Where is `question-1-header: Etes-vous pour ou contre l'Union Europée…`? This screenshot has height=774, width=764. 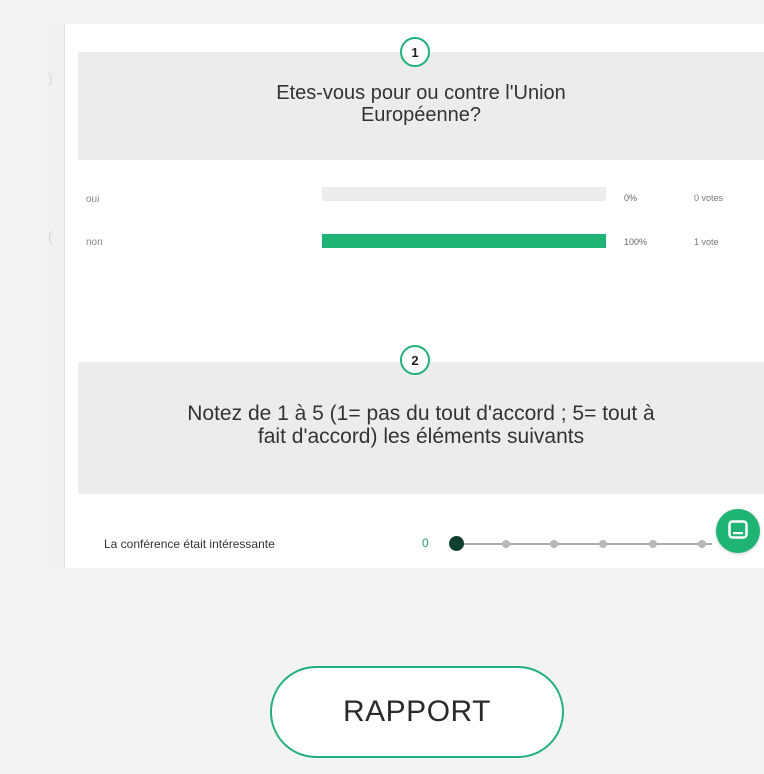
question-1-header: Etes-vous pour ou contre l'Union Europée… is located at coordinates (421, 106).